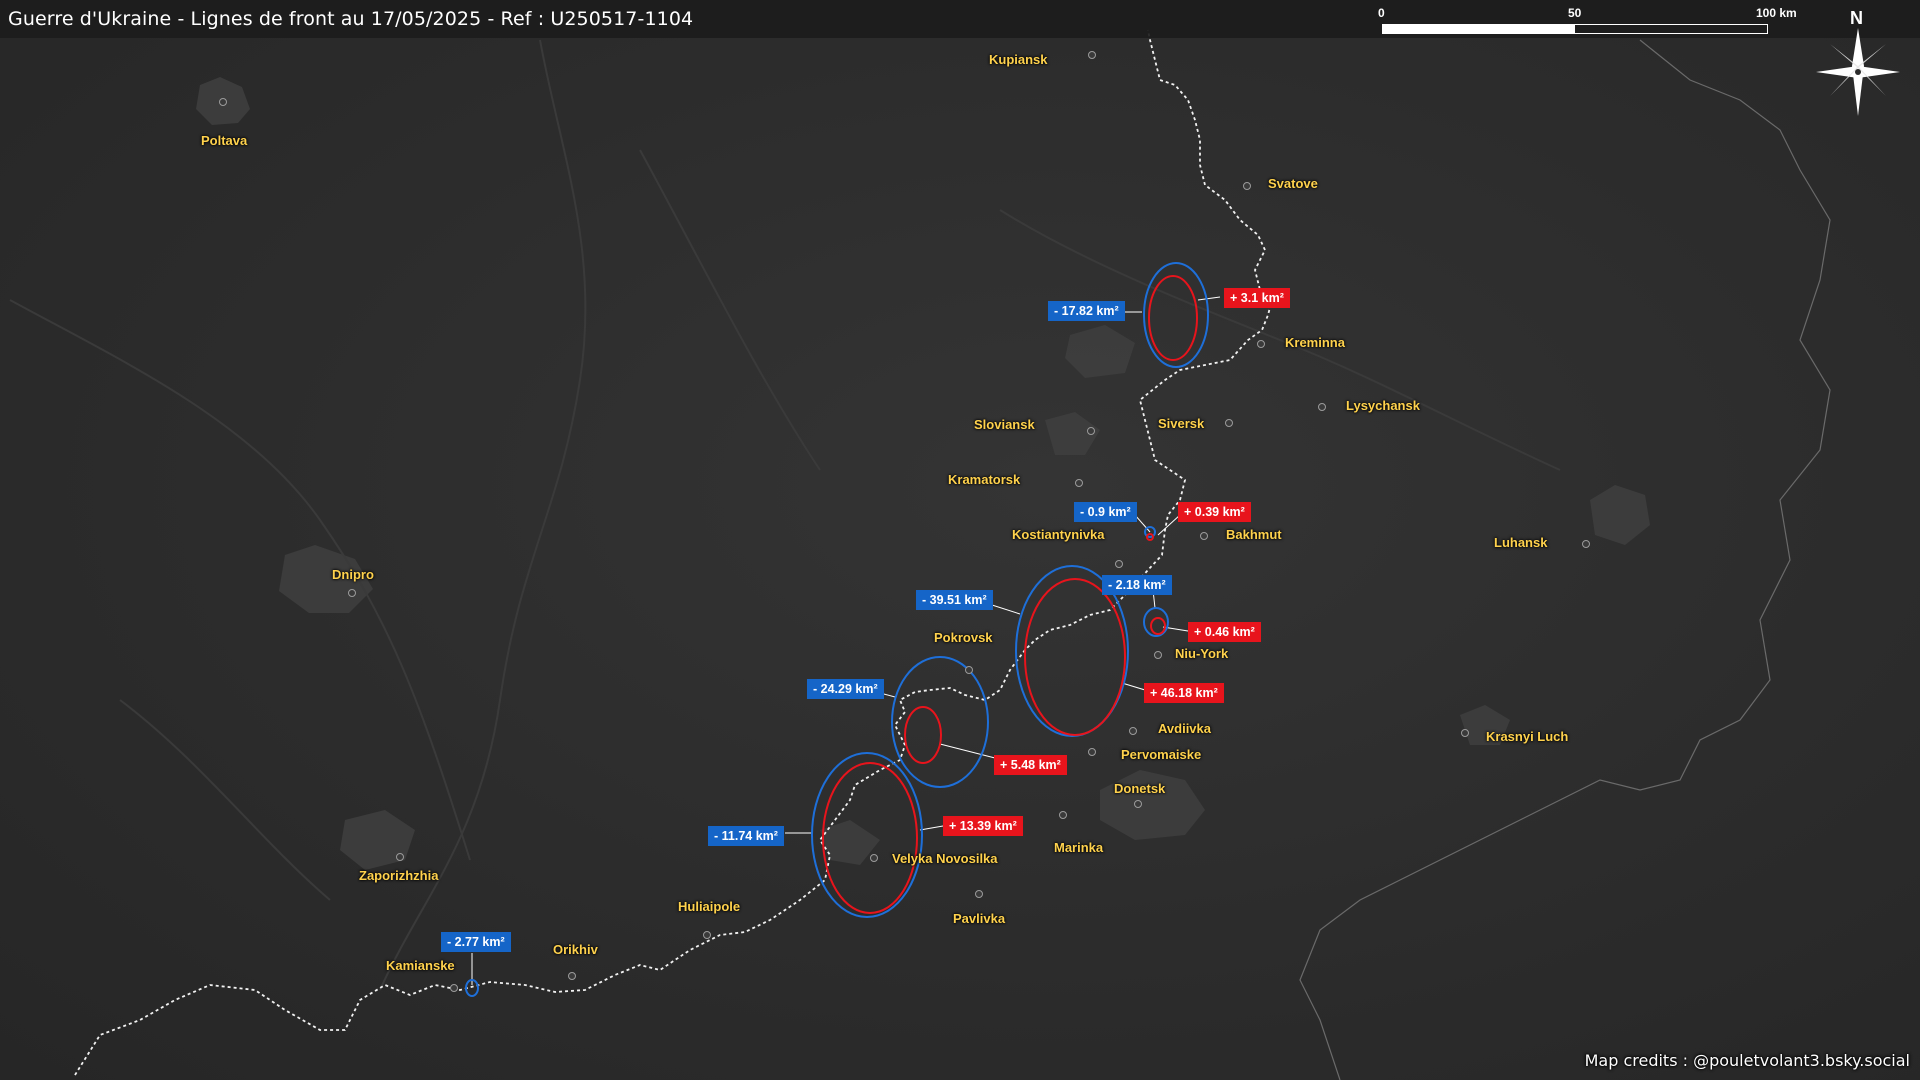  What do you see at coordinates (963, 637) in the screenshot?
I see `city-label-pokrovsk: Pokrovsk` at bounding box center [963, 637].